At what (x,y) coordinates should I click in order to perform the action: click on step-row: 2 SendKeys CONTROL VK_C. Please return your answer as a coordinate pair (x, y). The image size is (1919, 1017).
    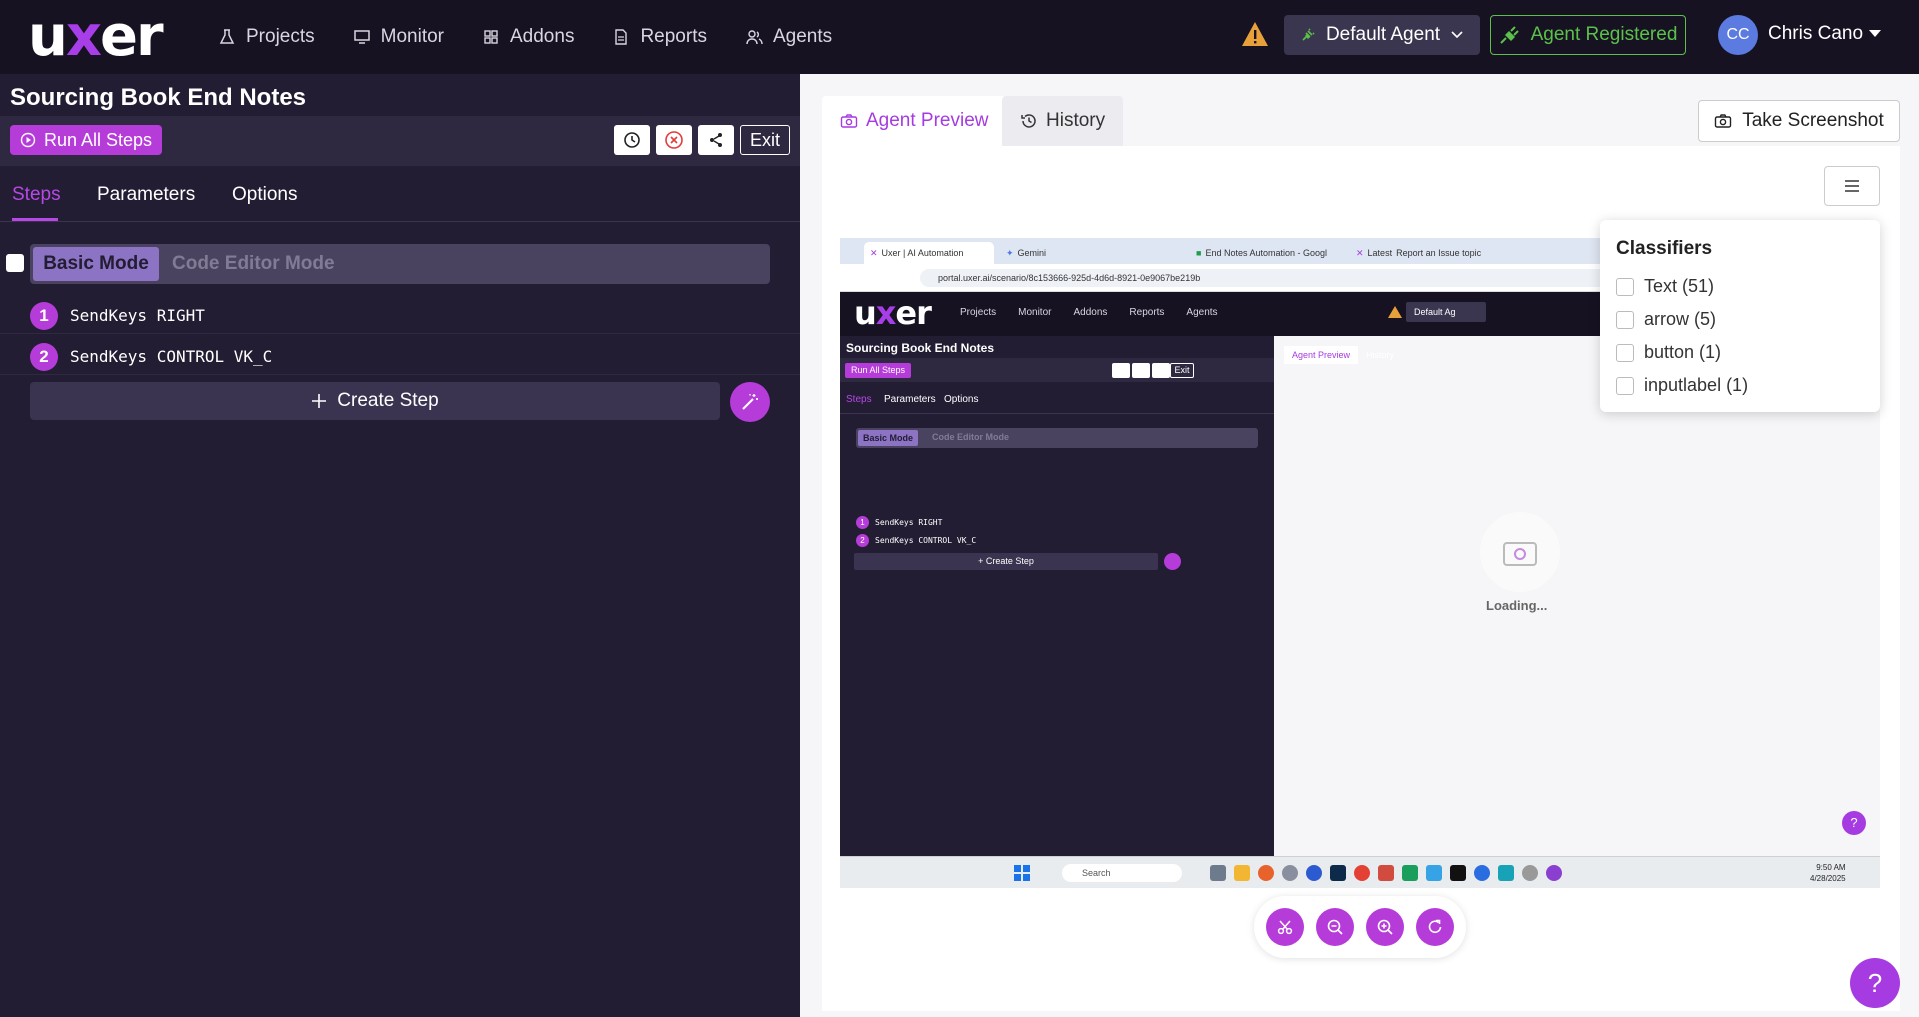
    Looking at the image, I should click on (400, 355).